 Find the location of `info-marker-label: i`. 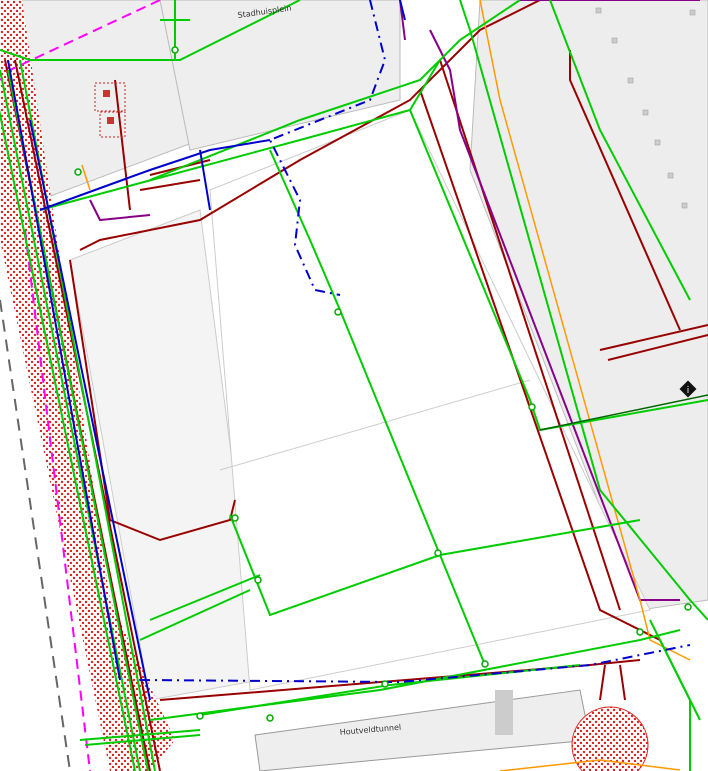

info-marker-label: i is located at coordinates (688, 391).